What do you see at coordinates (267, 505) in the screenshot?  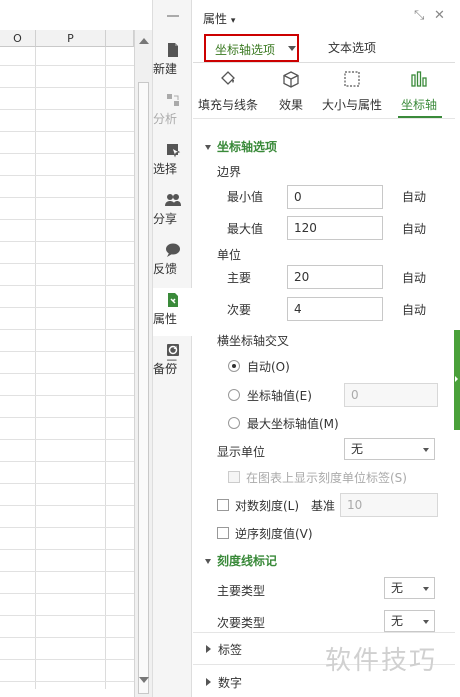 I see `log-scale-label: 对数刻度(L)` at bounding box center [267, 505].